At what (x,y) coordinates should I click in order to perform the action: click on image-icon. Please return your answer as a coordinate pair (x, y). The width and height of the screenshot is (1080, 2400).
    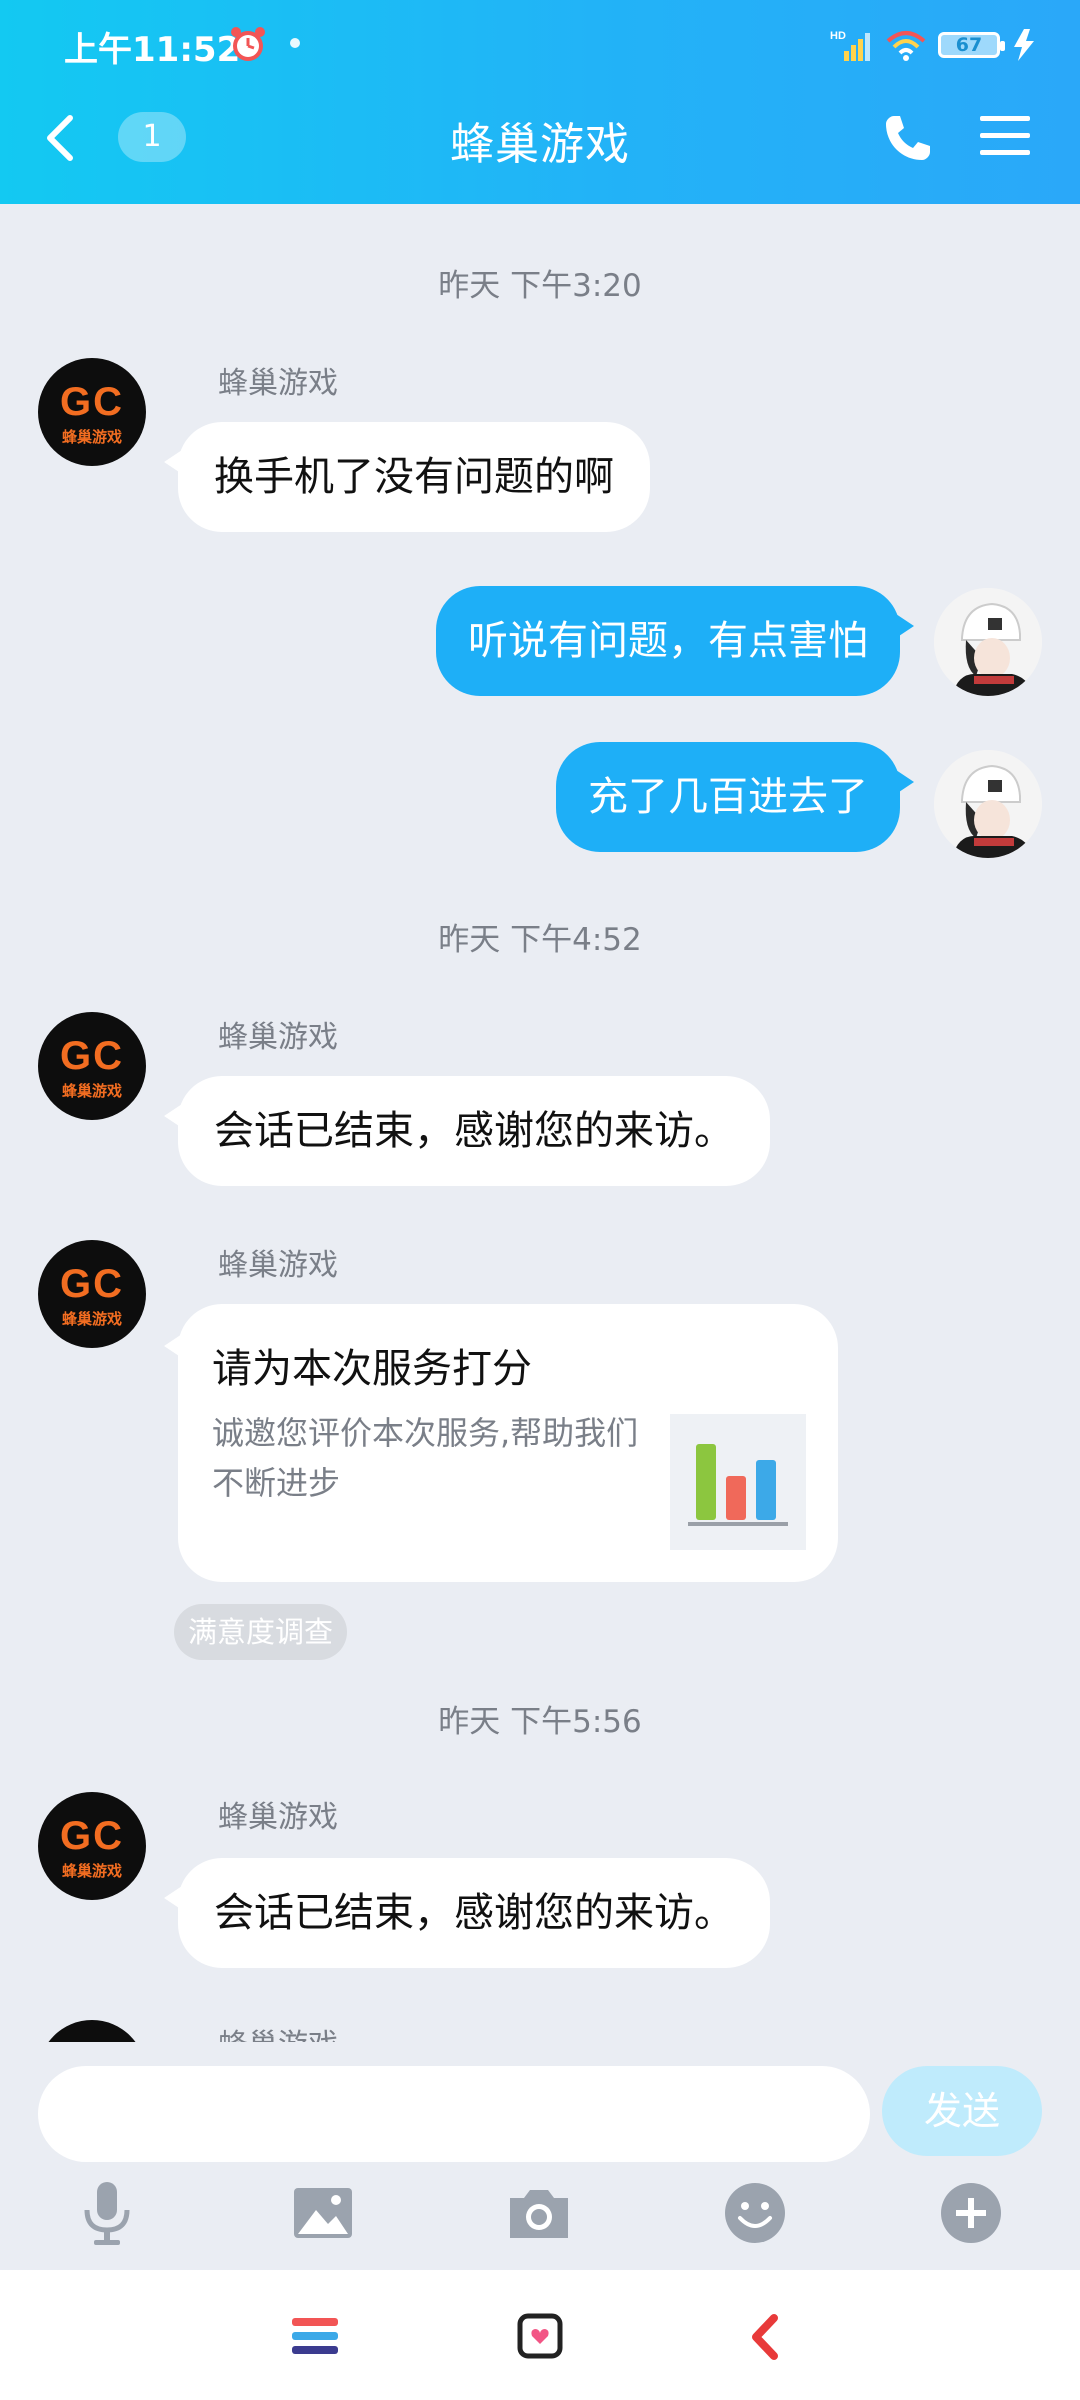
    Looking at the image, I should click on (323, 2213).